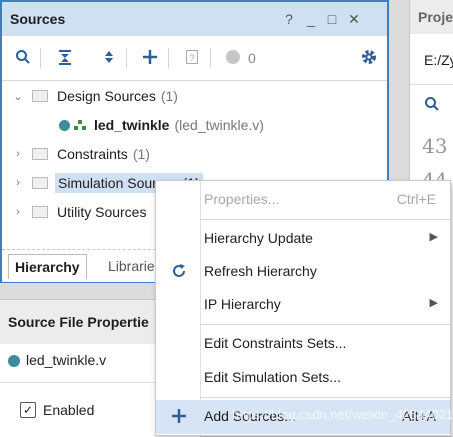 The height and width of the screenshot is (437, 453). Describe the element at coordinates (102, 212) in the screenshot. I see `tree-item-label: Utility Sources` at that location.